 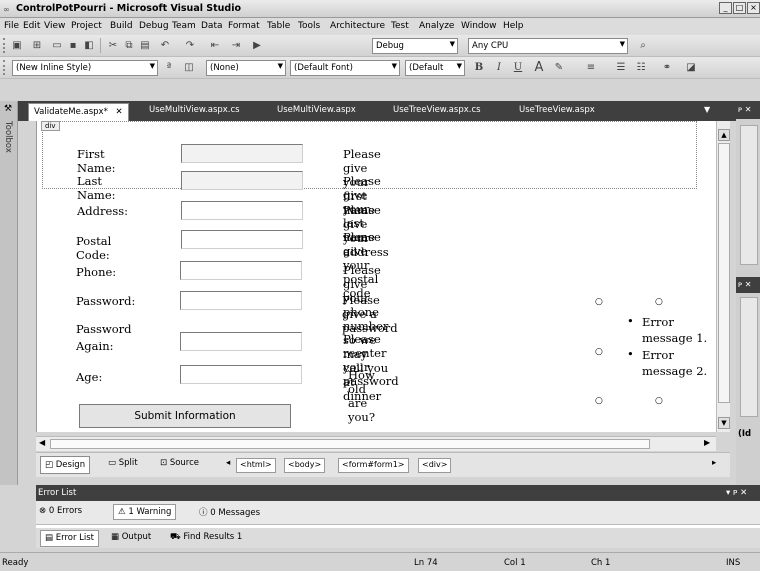 I want to click on source-icon: ⊡, so click(x=164, y=463).